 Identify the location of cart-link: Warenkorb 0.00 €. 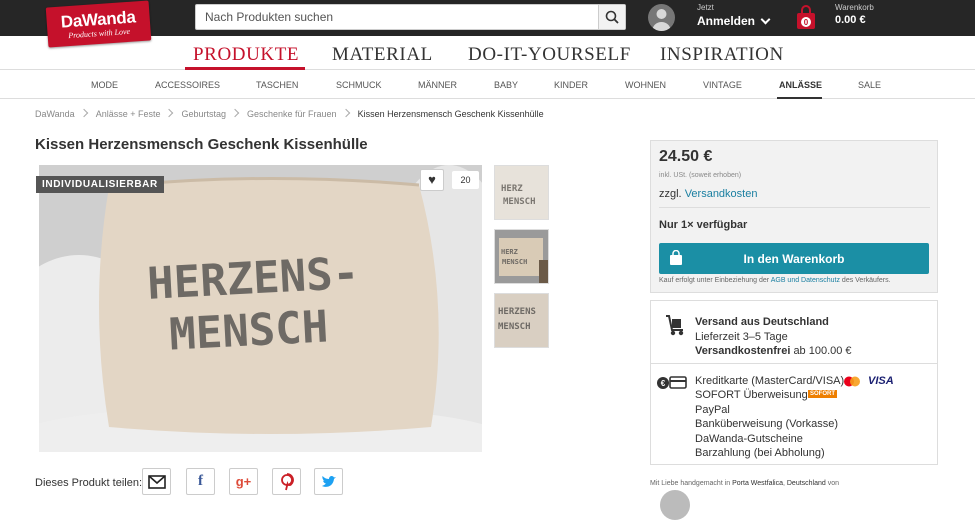
(854, 14).